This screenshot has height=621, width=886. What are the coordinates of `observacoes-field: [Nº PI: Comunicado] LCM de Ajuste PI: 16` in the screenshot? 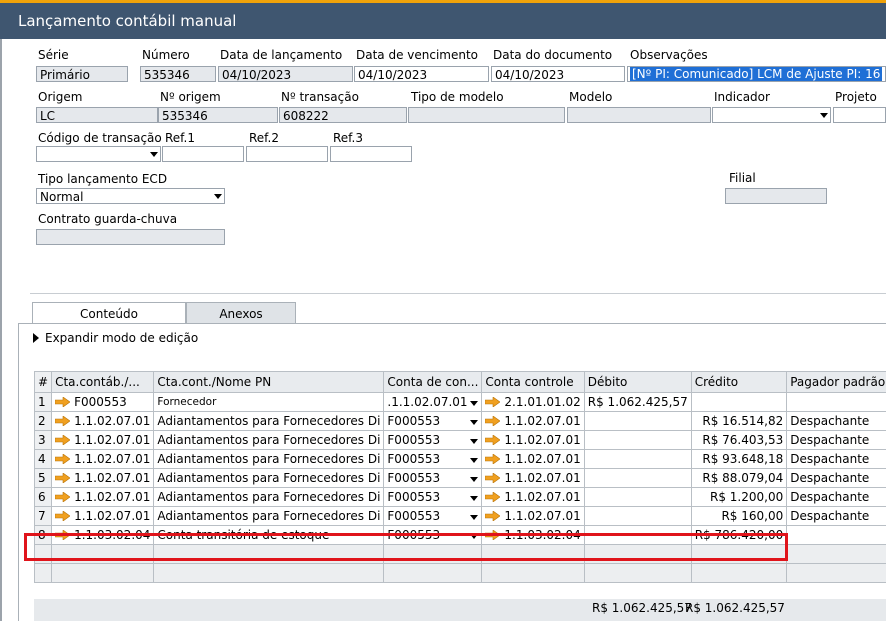 It's located at (756, 74).